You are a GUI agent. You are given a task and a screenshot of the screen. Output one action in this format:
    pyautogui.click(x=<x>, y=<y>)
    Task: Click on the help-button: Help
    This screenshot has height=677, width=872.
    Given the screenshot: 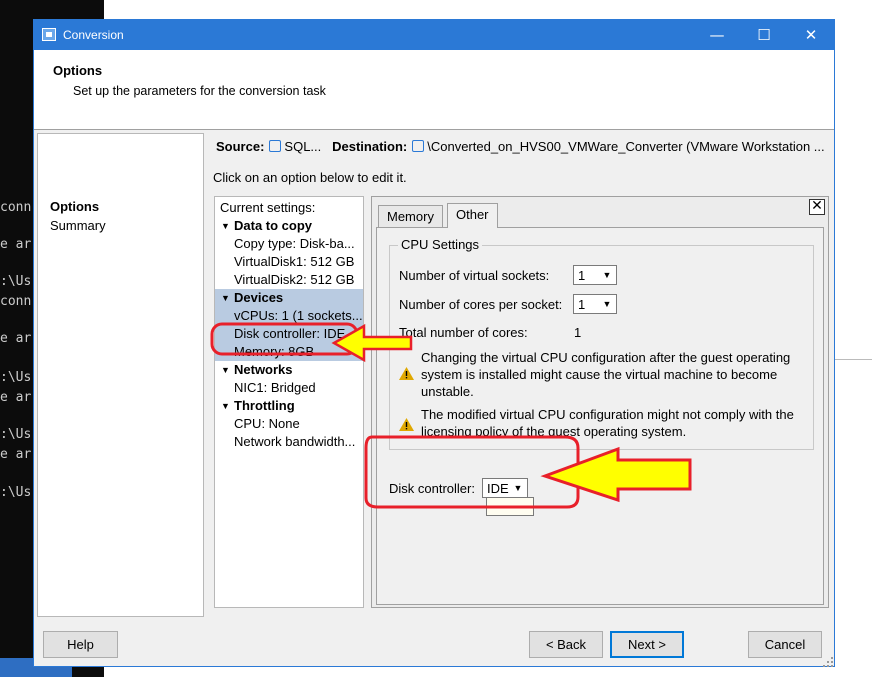 What is the action you would take?
    pyautogui.click(x=80, y=644)
    